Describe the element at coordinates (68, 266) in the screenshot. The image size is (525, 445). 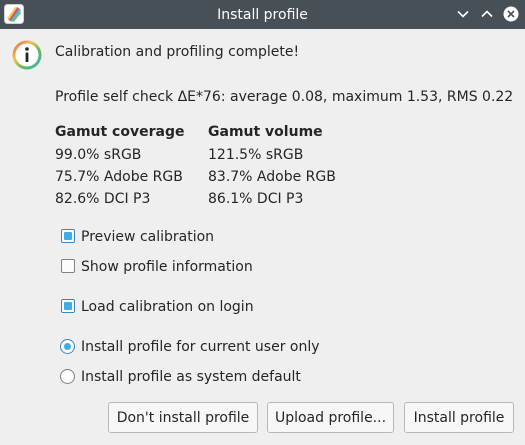
I see `show-profile-info-checkbox` at that location.